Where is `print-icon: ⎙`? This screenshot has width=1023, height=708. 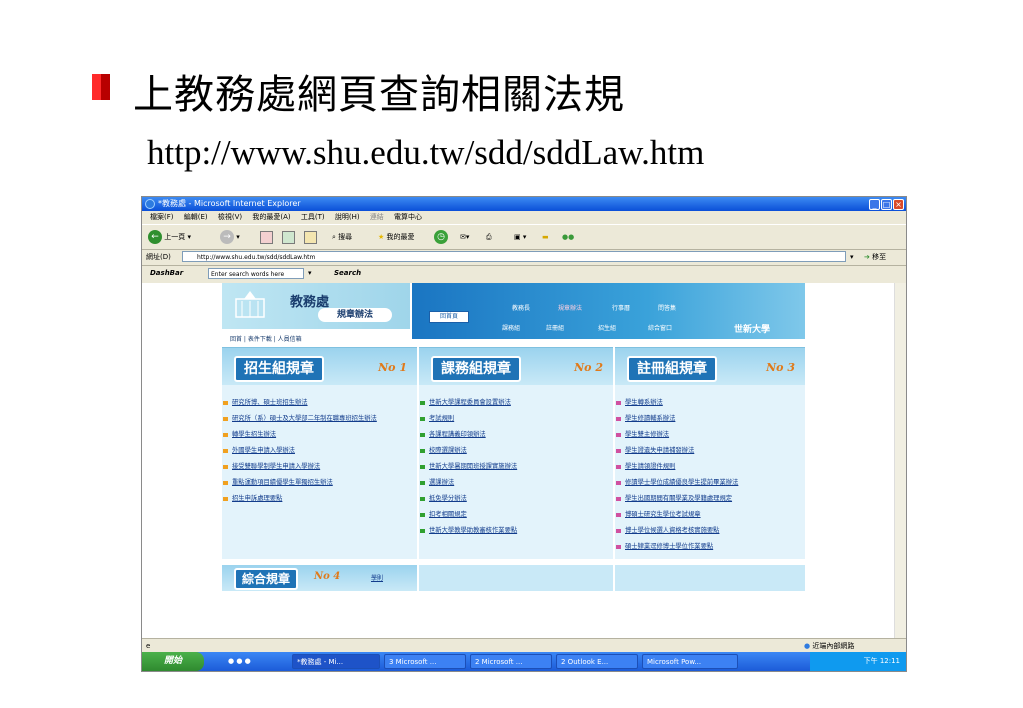 print-icon: ⎙ is located at coordinates (489, 237).